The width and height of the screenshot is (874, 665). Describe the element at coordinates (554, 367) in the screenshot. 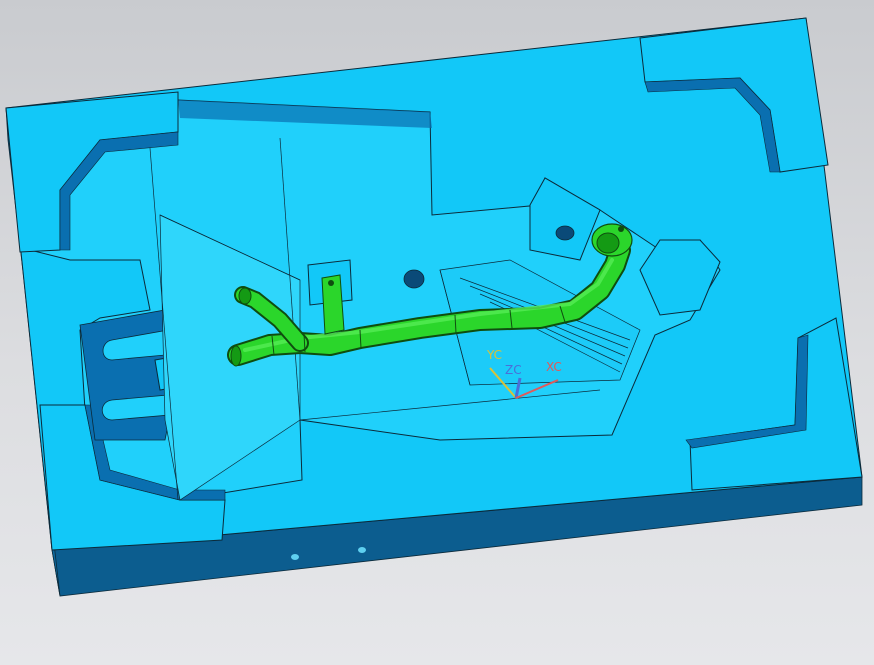

I see `axis-x-label: XC` at that location.